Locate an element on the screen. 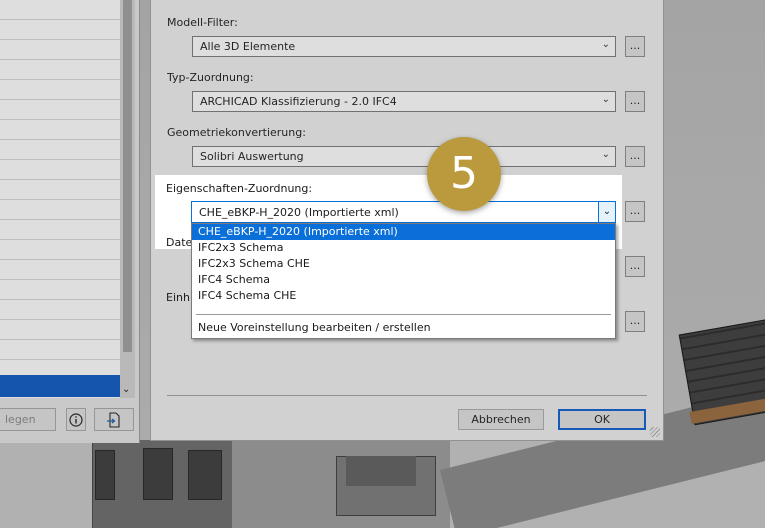  property-mapping-label: Eigenschaften-Zuordnung: is located at coordinates (239, 188).